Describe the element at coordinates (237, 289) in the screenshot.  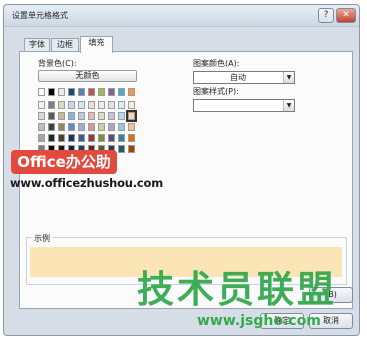
I see `jsgho-watermark-text: 技术员联盟` at that location.